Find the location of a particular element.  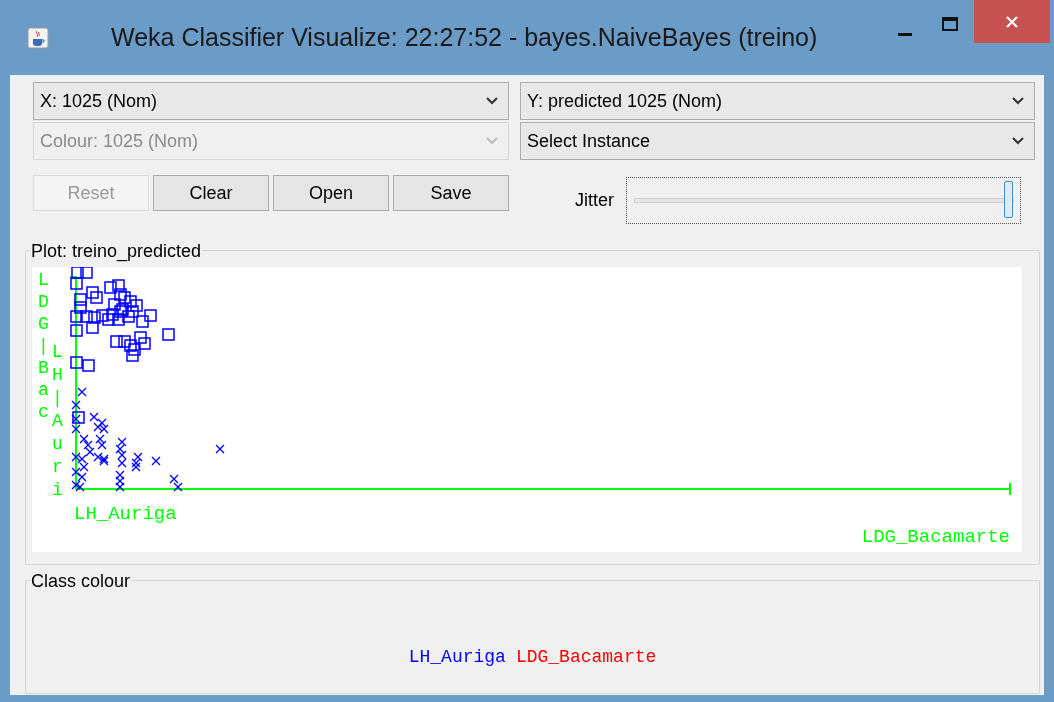

class-legend-label: LH_Auriga is located at coordinates (457, 657).